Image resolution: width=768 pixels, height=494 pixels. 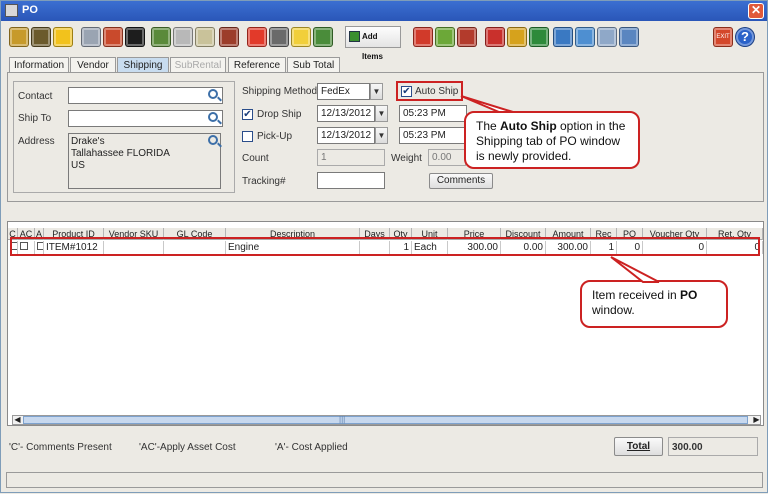 I want to click on gear-icon, so click(x=205, y=37).